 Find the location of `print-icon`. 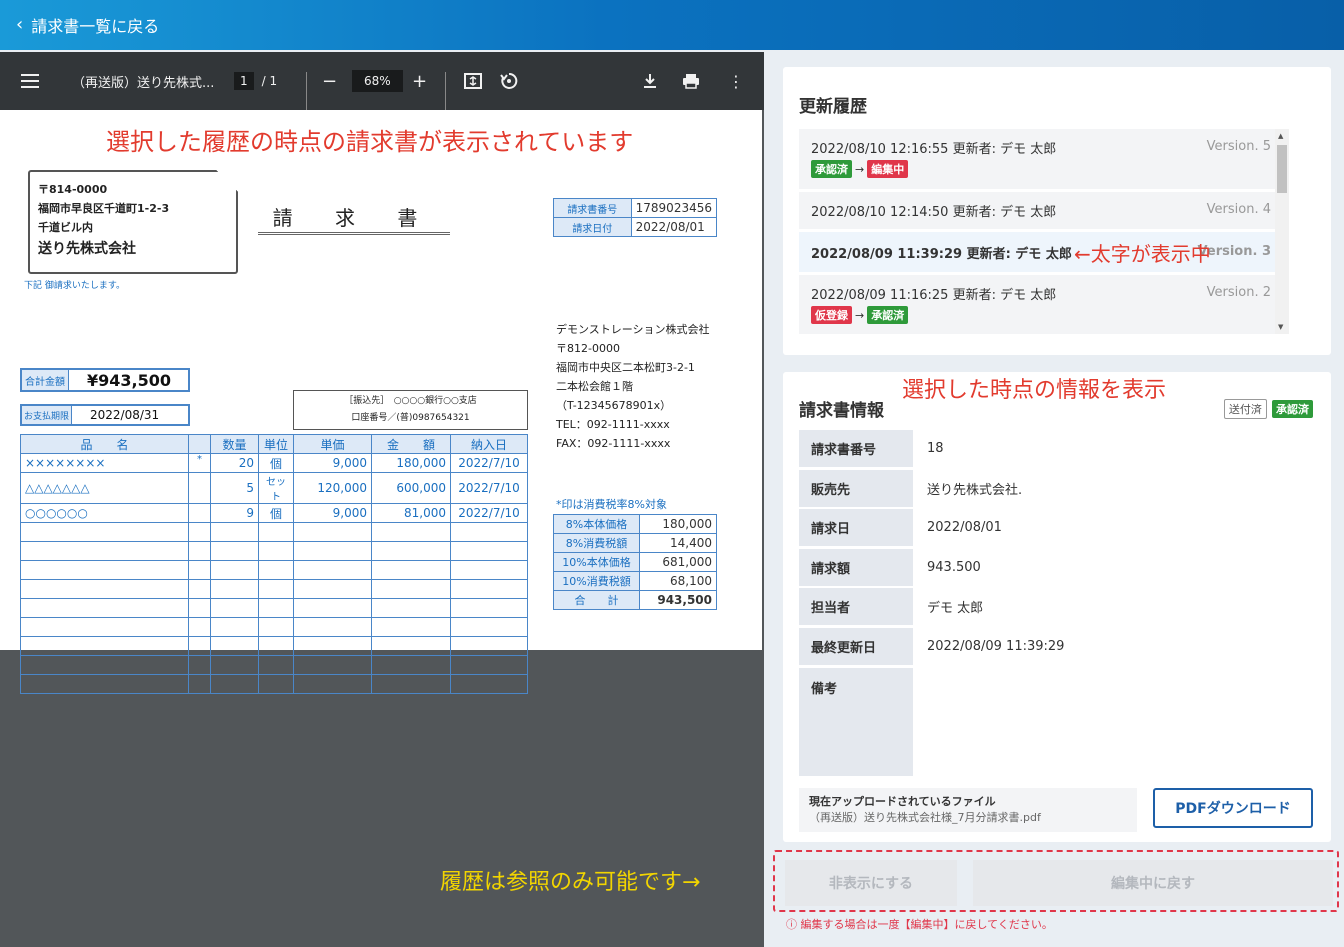

print-icon is located at coordinates (691, 81).